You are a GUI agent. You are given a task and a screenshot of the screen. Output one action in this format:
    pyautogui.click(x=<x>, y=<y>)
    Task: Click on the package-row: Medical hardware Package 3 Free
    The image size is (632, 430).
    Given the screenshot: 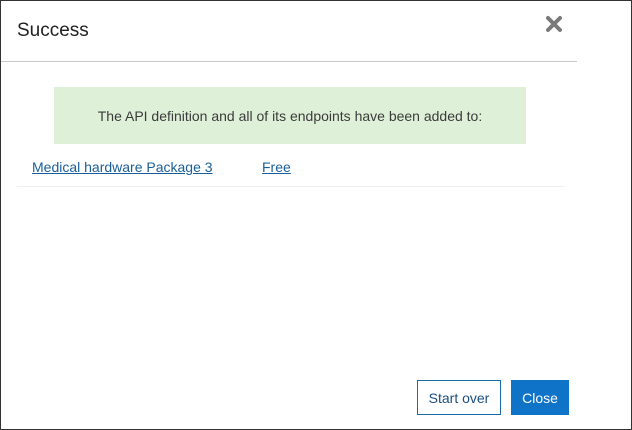 What is the action you would take?
    pyautogui.click(x=291, y=169)
    